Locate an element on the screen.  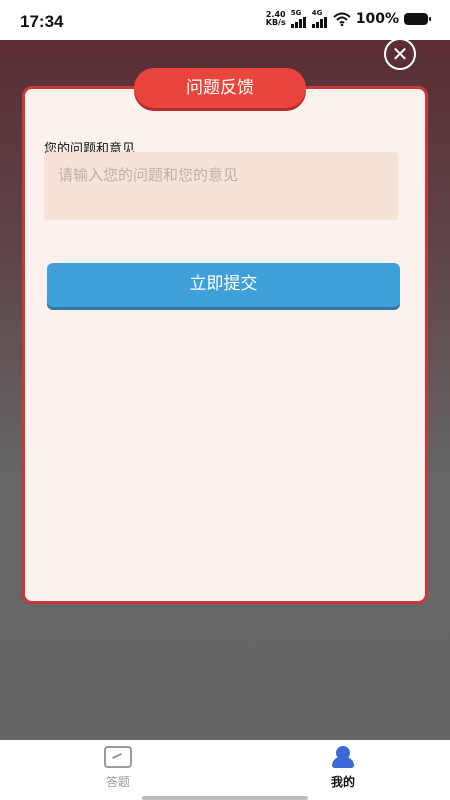
answer-icon is located at coordinates (118, 757).